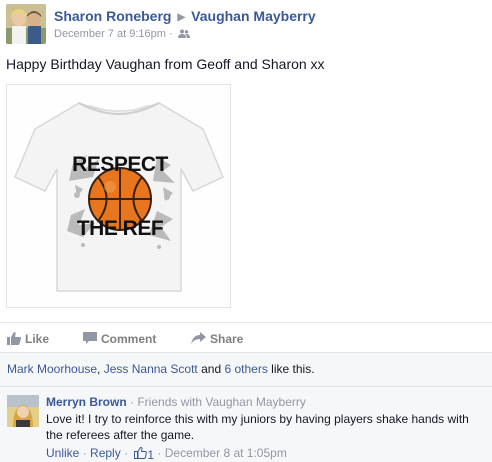 Image resolution: width=492 pixels, height=462 pixels. I want to click on post-meta: December 7 at 9:16pm ·, so click(122, 34).